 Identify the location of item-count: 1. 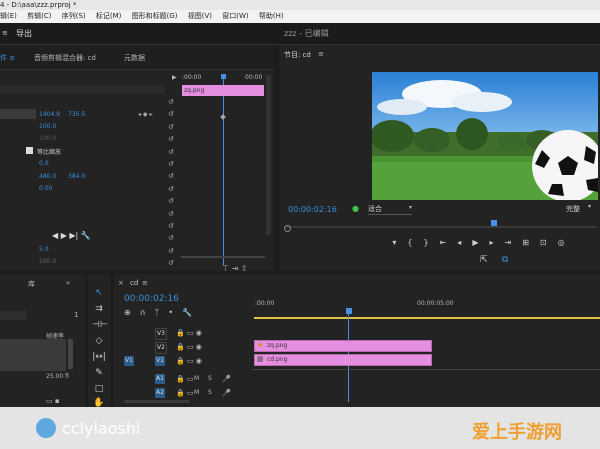
(76, 315).